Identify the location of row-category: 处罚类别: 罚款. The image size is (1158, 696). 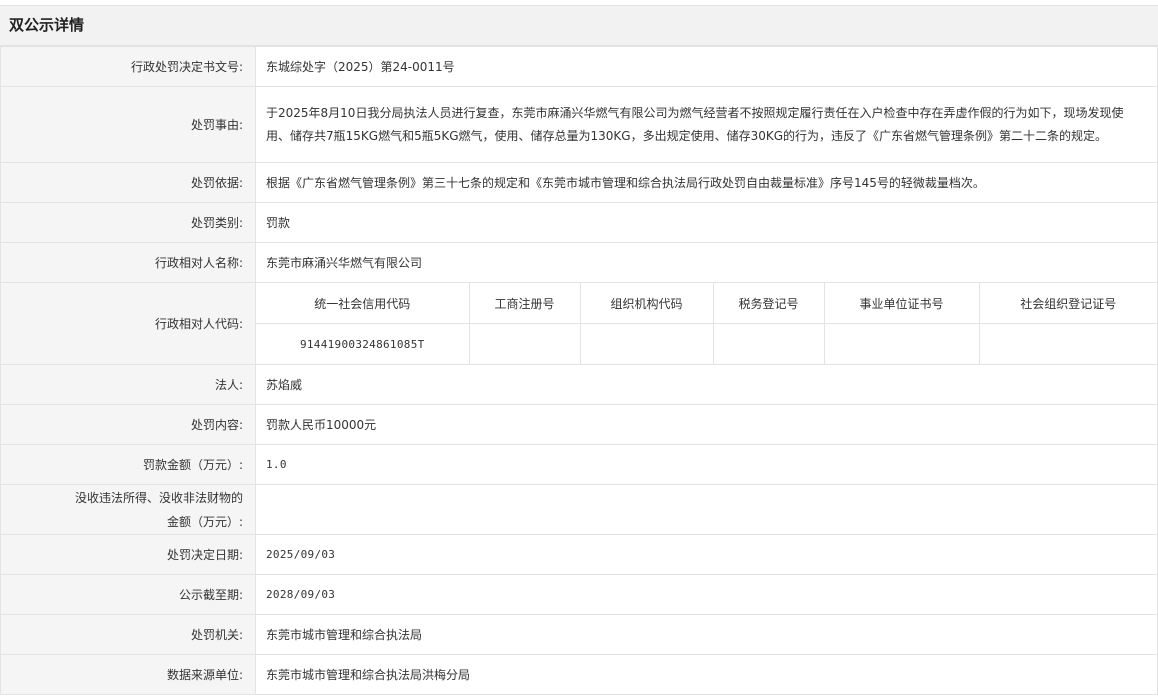
(579, 222).